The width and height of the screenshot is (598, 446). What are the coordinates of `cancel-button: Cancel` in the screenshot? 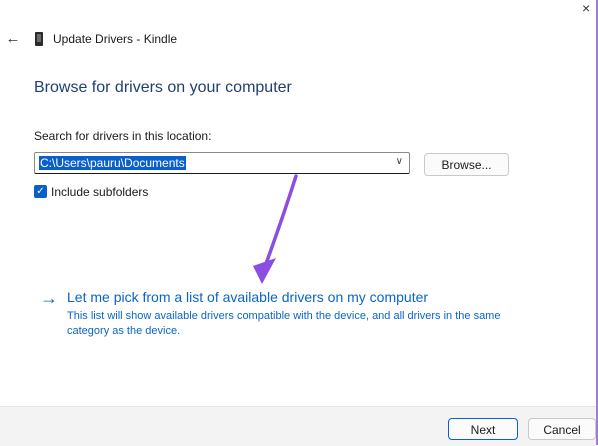 It's located at (562, 429).